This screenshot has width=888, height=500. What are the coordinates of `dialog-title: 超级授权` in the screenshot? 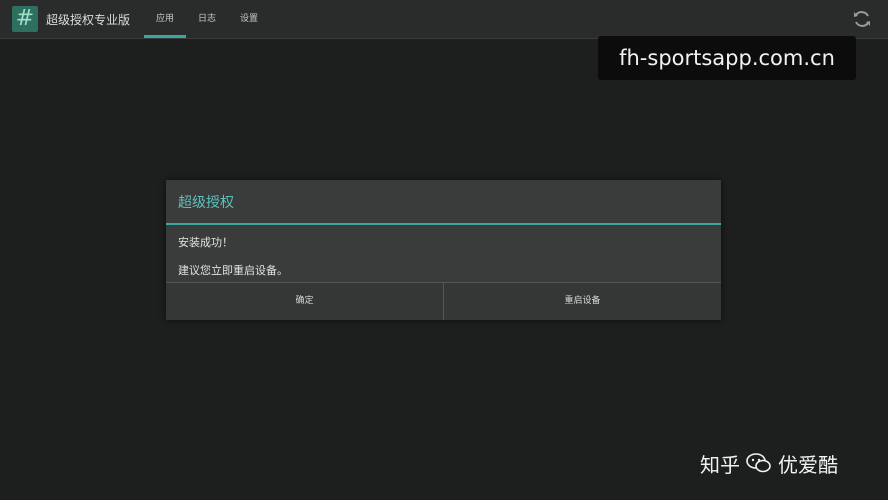 It's located at (206, 203).